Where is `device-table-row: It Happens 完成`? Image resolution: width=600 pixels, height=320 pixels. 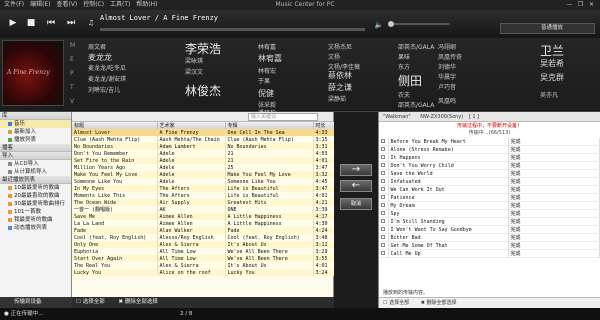
device-table-row: It Happens 完成 is located at coordinates (489, 157).